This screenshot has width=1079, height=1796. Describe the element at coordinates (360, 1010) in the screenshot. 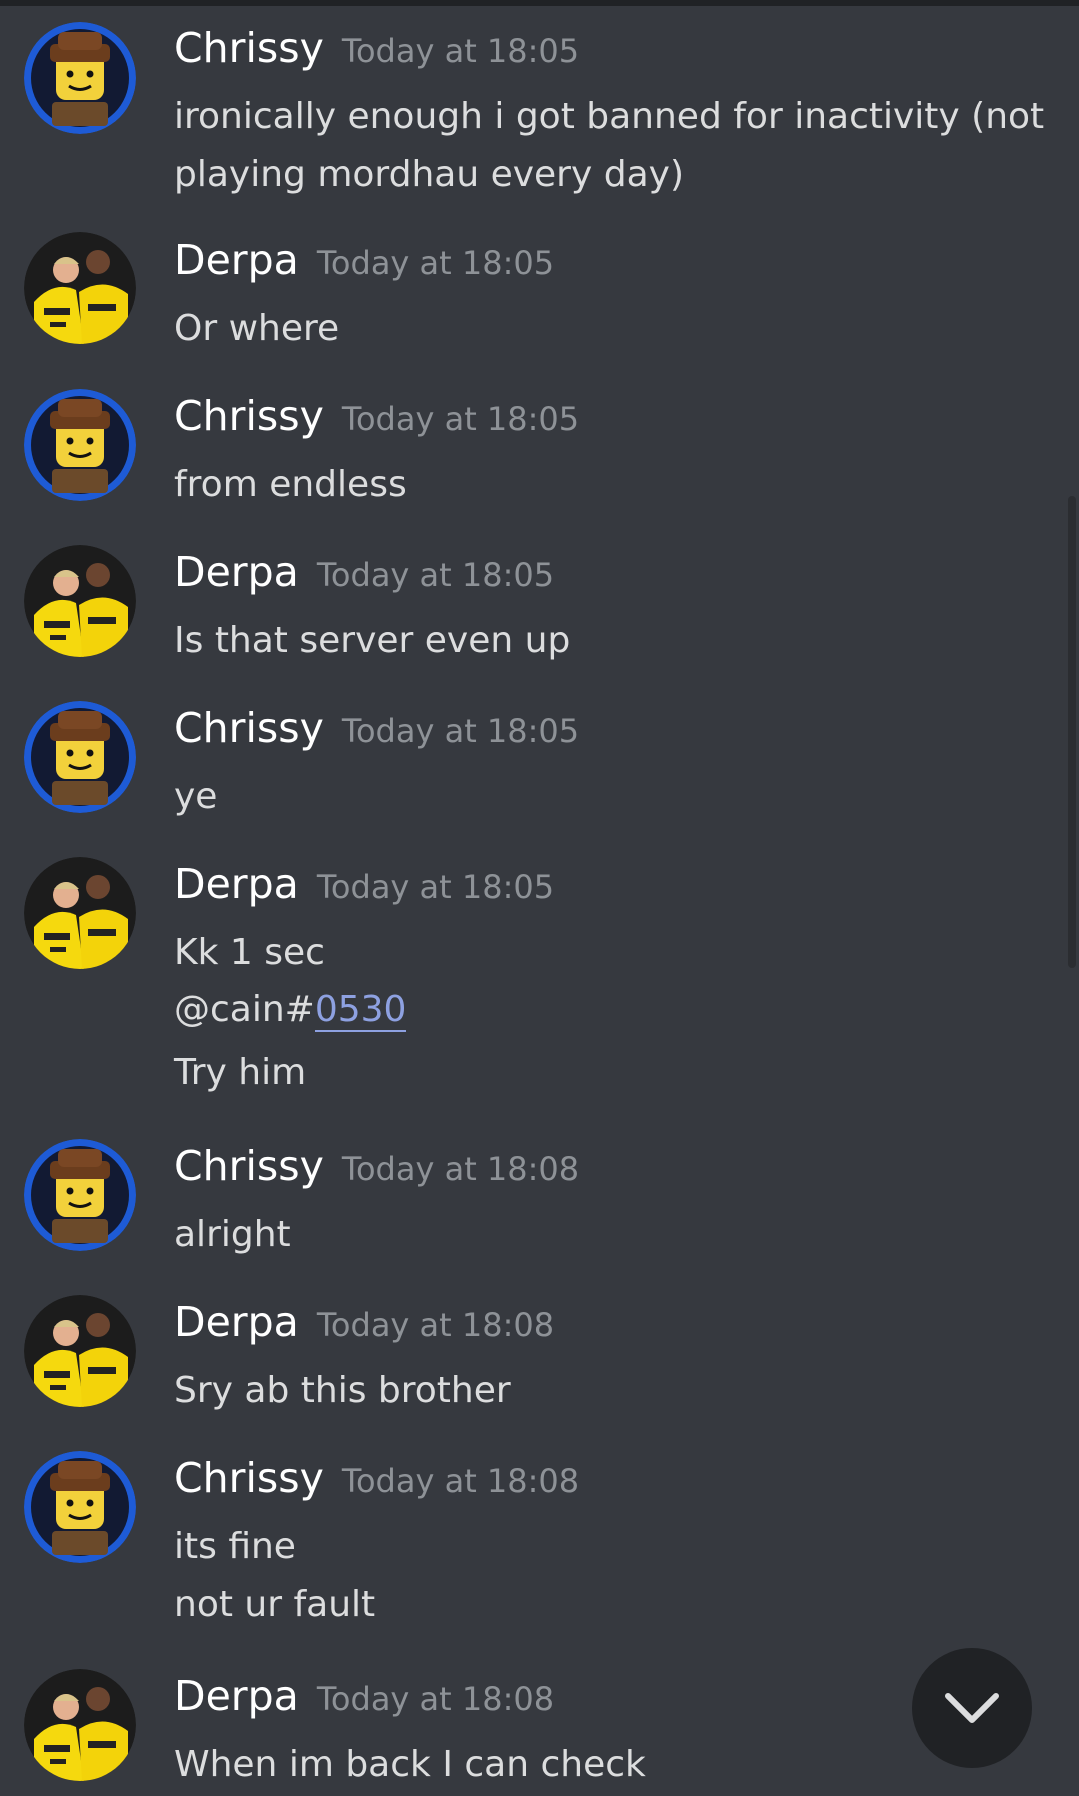

I see `mention-link: 0530` at that location.